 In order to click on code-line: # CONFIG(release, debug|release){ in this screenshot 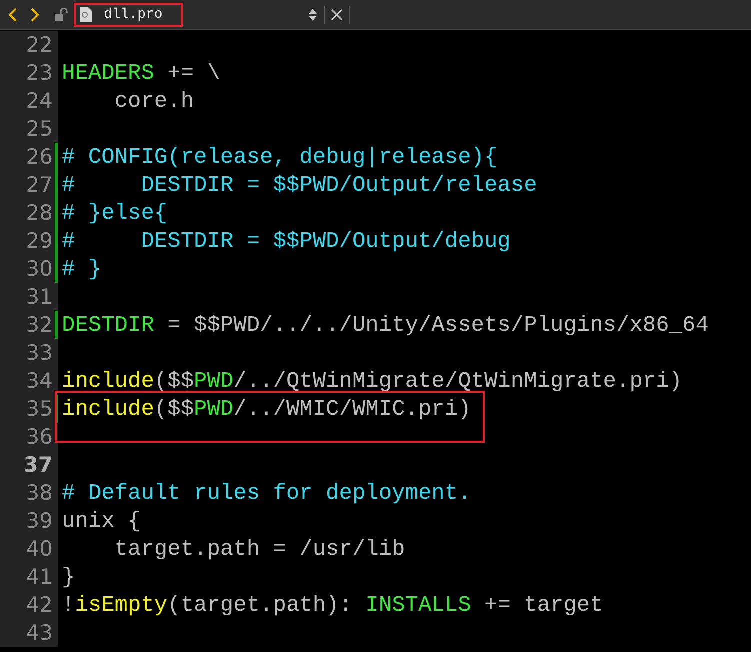, I will do `click(280, 157)`.